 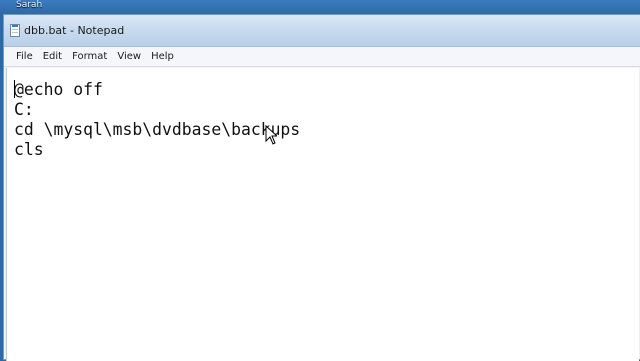 I want to click on window-title: dbb.bat - Notepad, so click(x=74, y=30).